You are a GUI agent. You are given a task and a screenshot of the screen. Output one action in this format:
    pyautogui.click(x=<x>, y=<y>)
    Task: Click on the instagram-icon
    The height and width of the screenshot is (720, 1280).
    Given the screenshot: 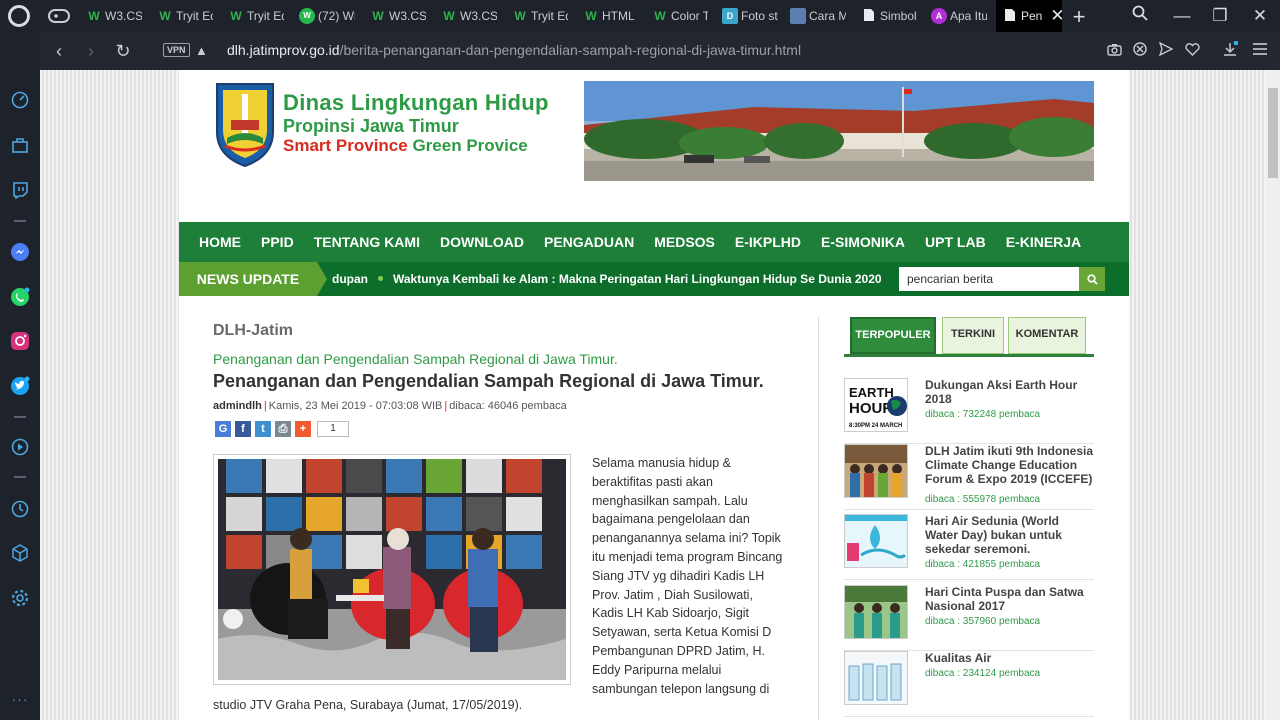 What is the action you would take?
    pyautogui.click(x=20, y=341)
    